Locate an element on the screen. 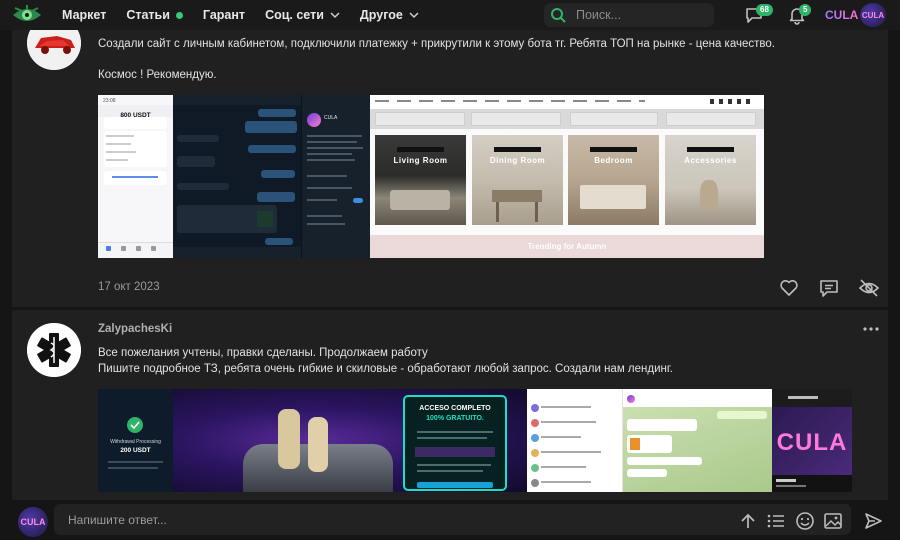  attachment-withdrawal-screenshot: Withdrawal Processing 200 USDT is located at coordinates (135, 440).